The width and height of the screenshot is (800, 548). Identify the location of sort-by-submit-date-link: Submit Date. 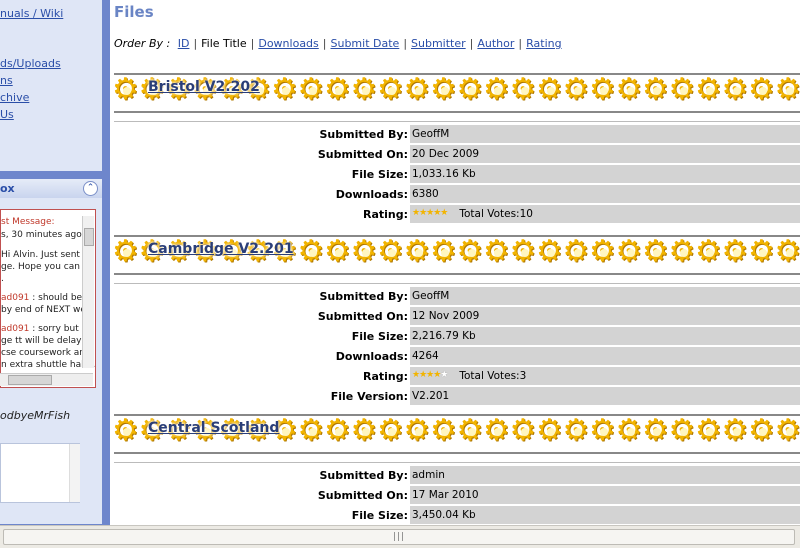
(365, 43).